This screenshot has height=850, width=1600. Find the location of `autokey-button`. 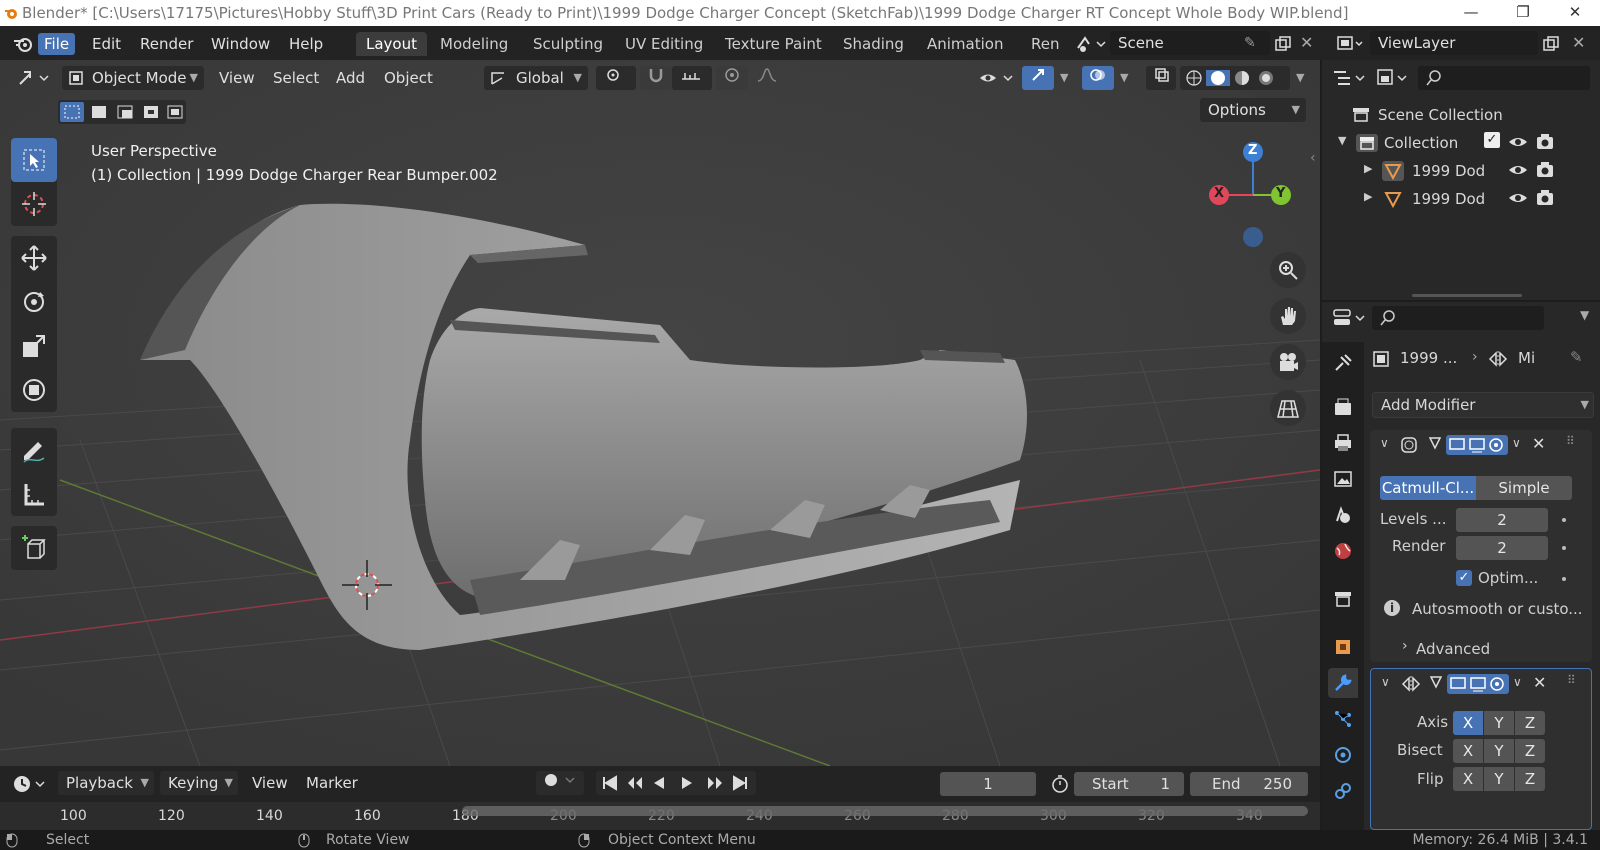

autokey-button is located at coordinates (560, 783).